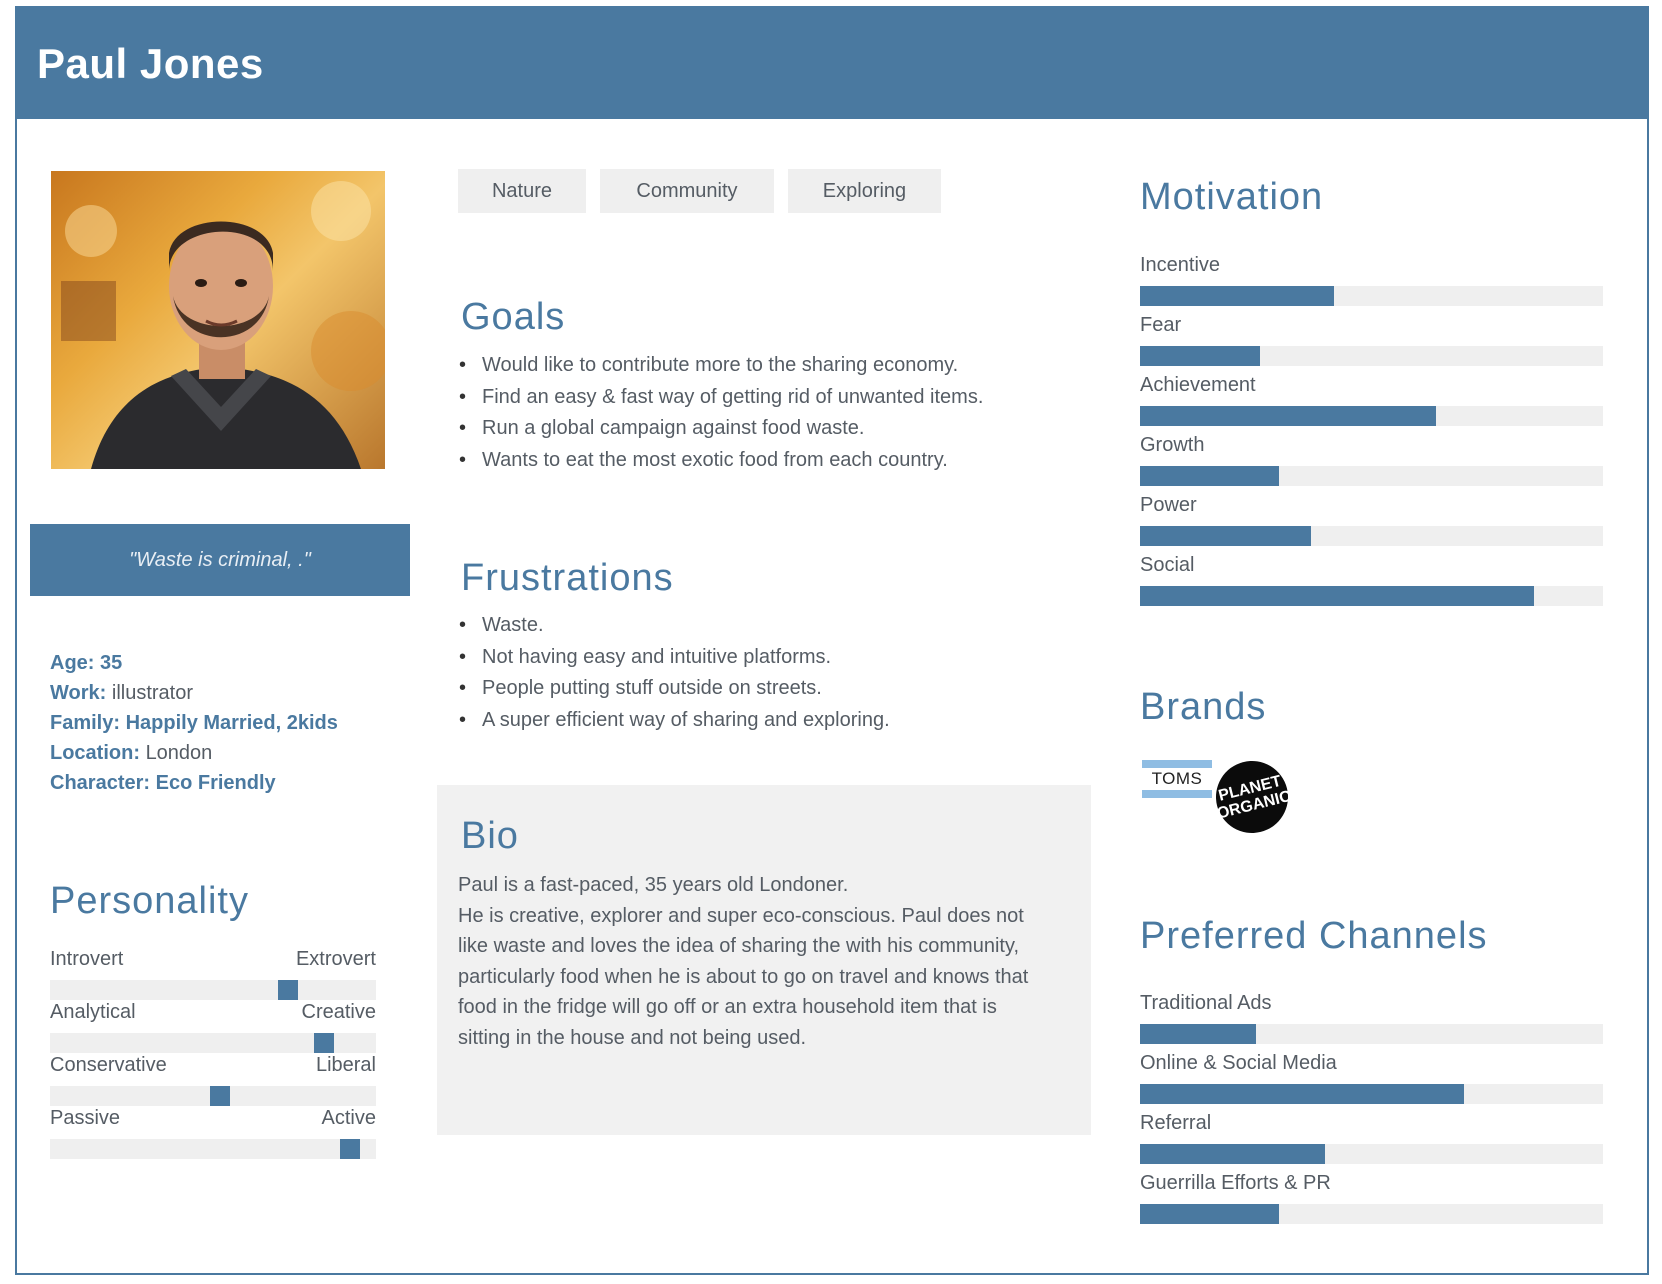  I want to click on meter-label: Guerrilla Efforts & PR, so click(1235, 1183).